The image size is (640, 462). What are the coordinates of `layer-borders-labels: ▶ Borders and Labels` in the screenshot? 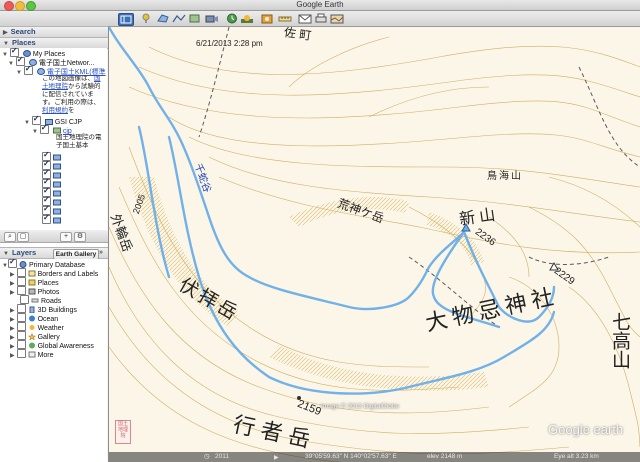 It's located at (53, 273).